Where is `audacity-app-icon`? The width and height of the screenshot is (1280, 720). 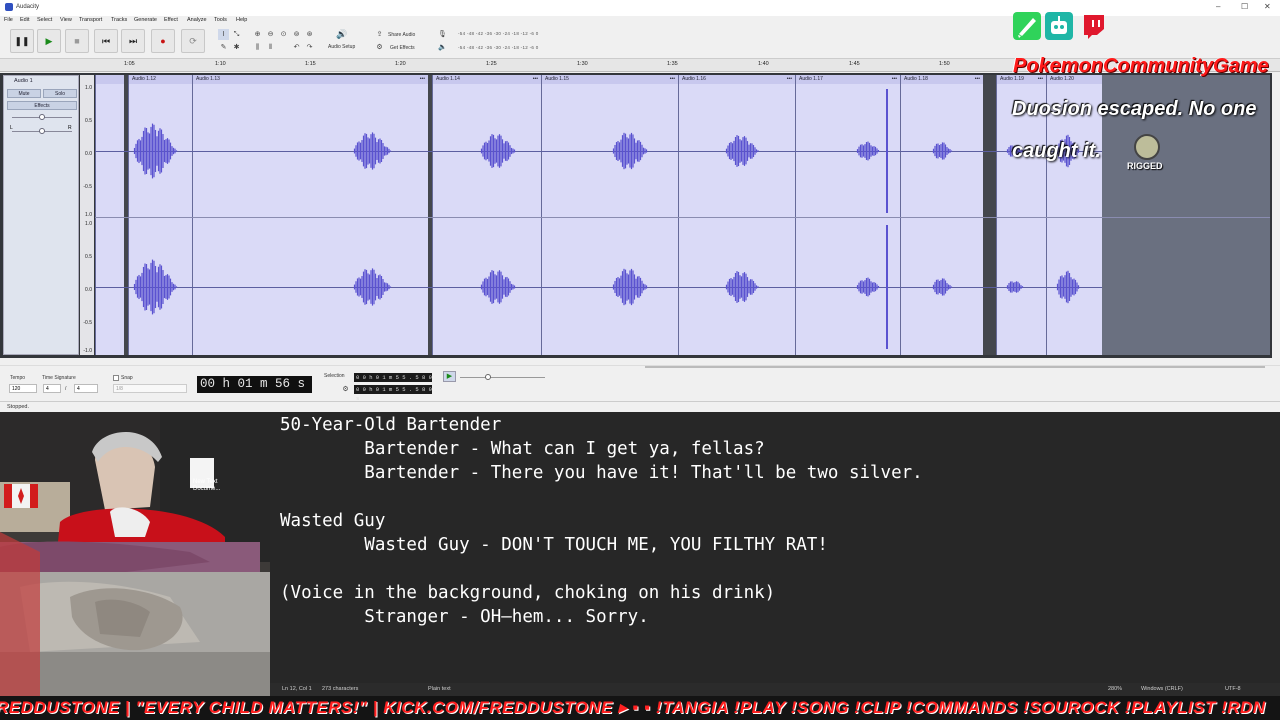
audacity-app-icon is located at coordinates (9, 7).